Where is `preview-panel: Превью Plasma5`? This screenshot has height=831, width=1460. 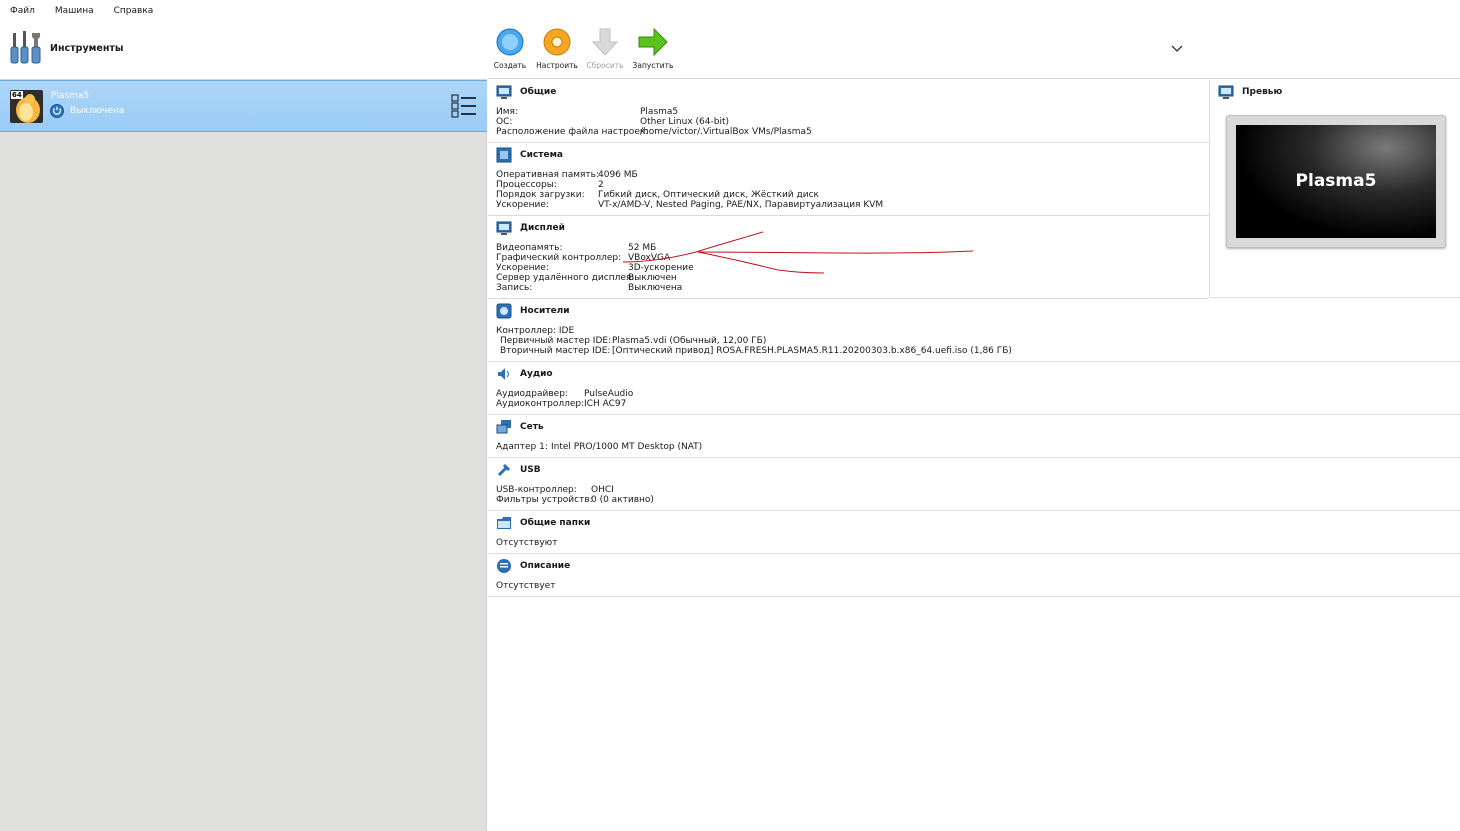
preview-panel: Превью Plasma5 is located at coordinates (1334, 189).